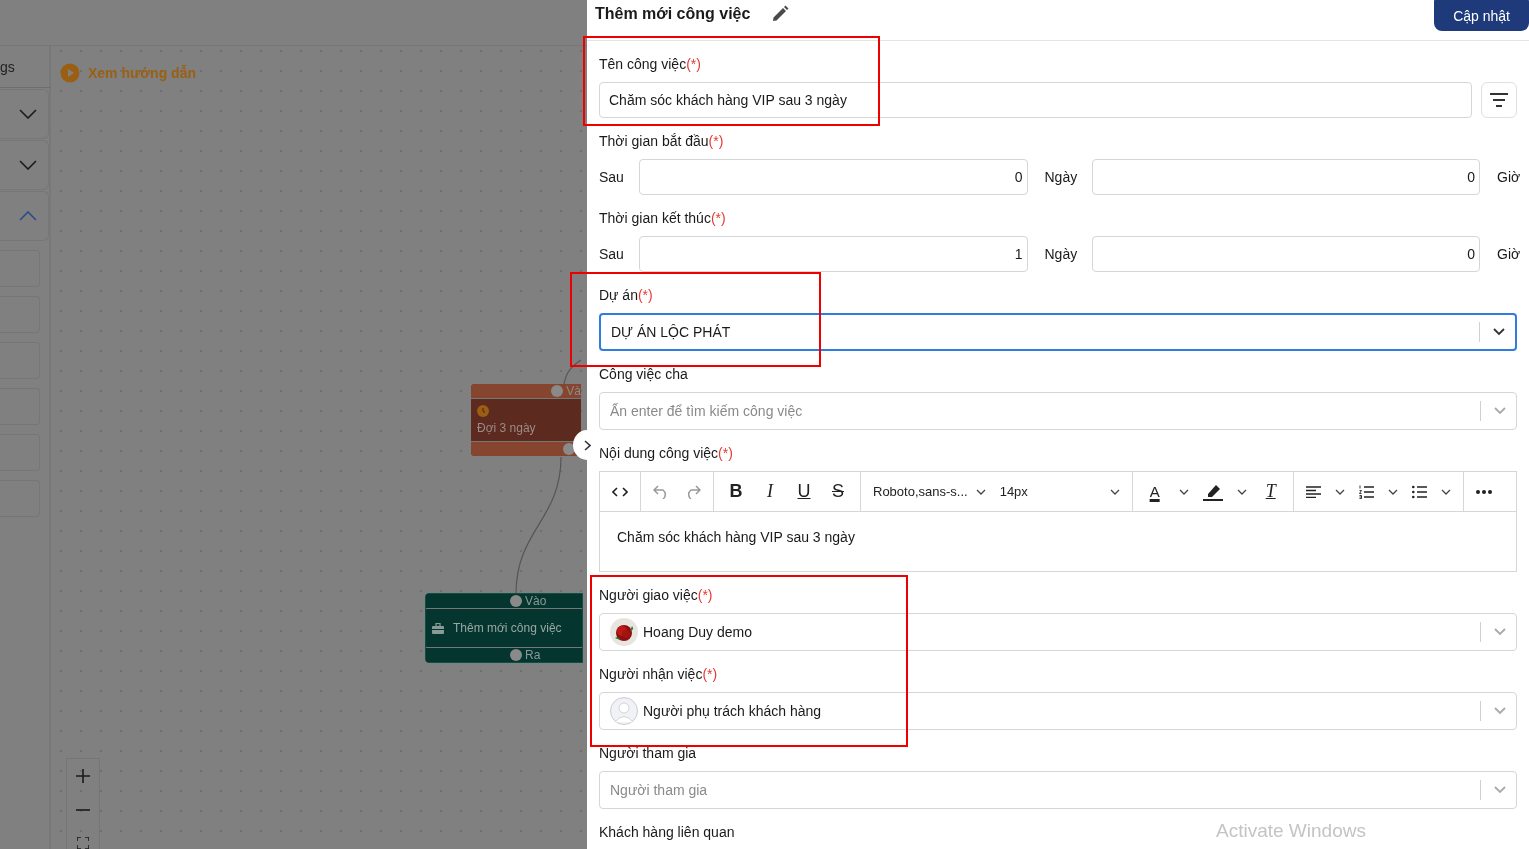  I want to click on filter-button, so click(1499, 100).